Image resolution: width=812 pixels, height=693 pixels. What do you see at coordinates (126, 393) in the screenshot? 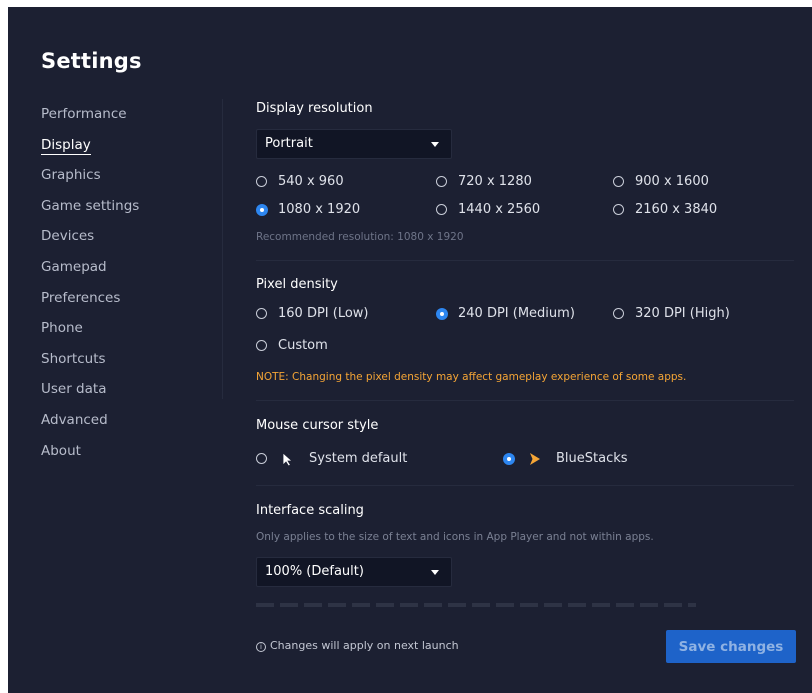
I see `sidebar-item-user-data: User data` at bounding box center [126, 393].